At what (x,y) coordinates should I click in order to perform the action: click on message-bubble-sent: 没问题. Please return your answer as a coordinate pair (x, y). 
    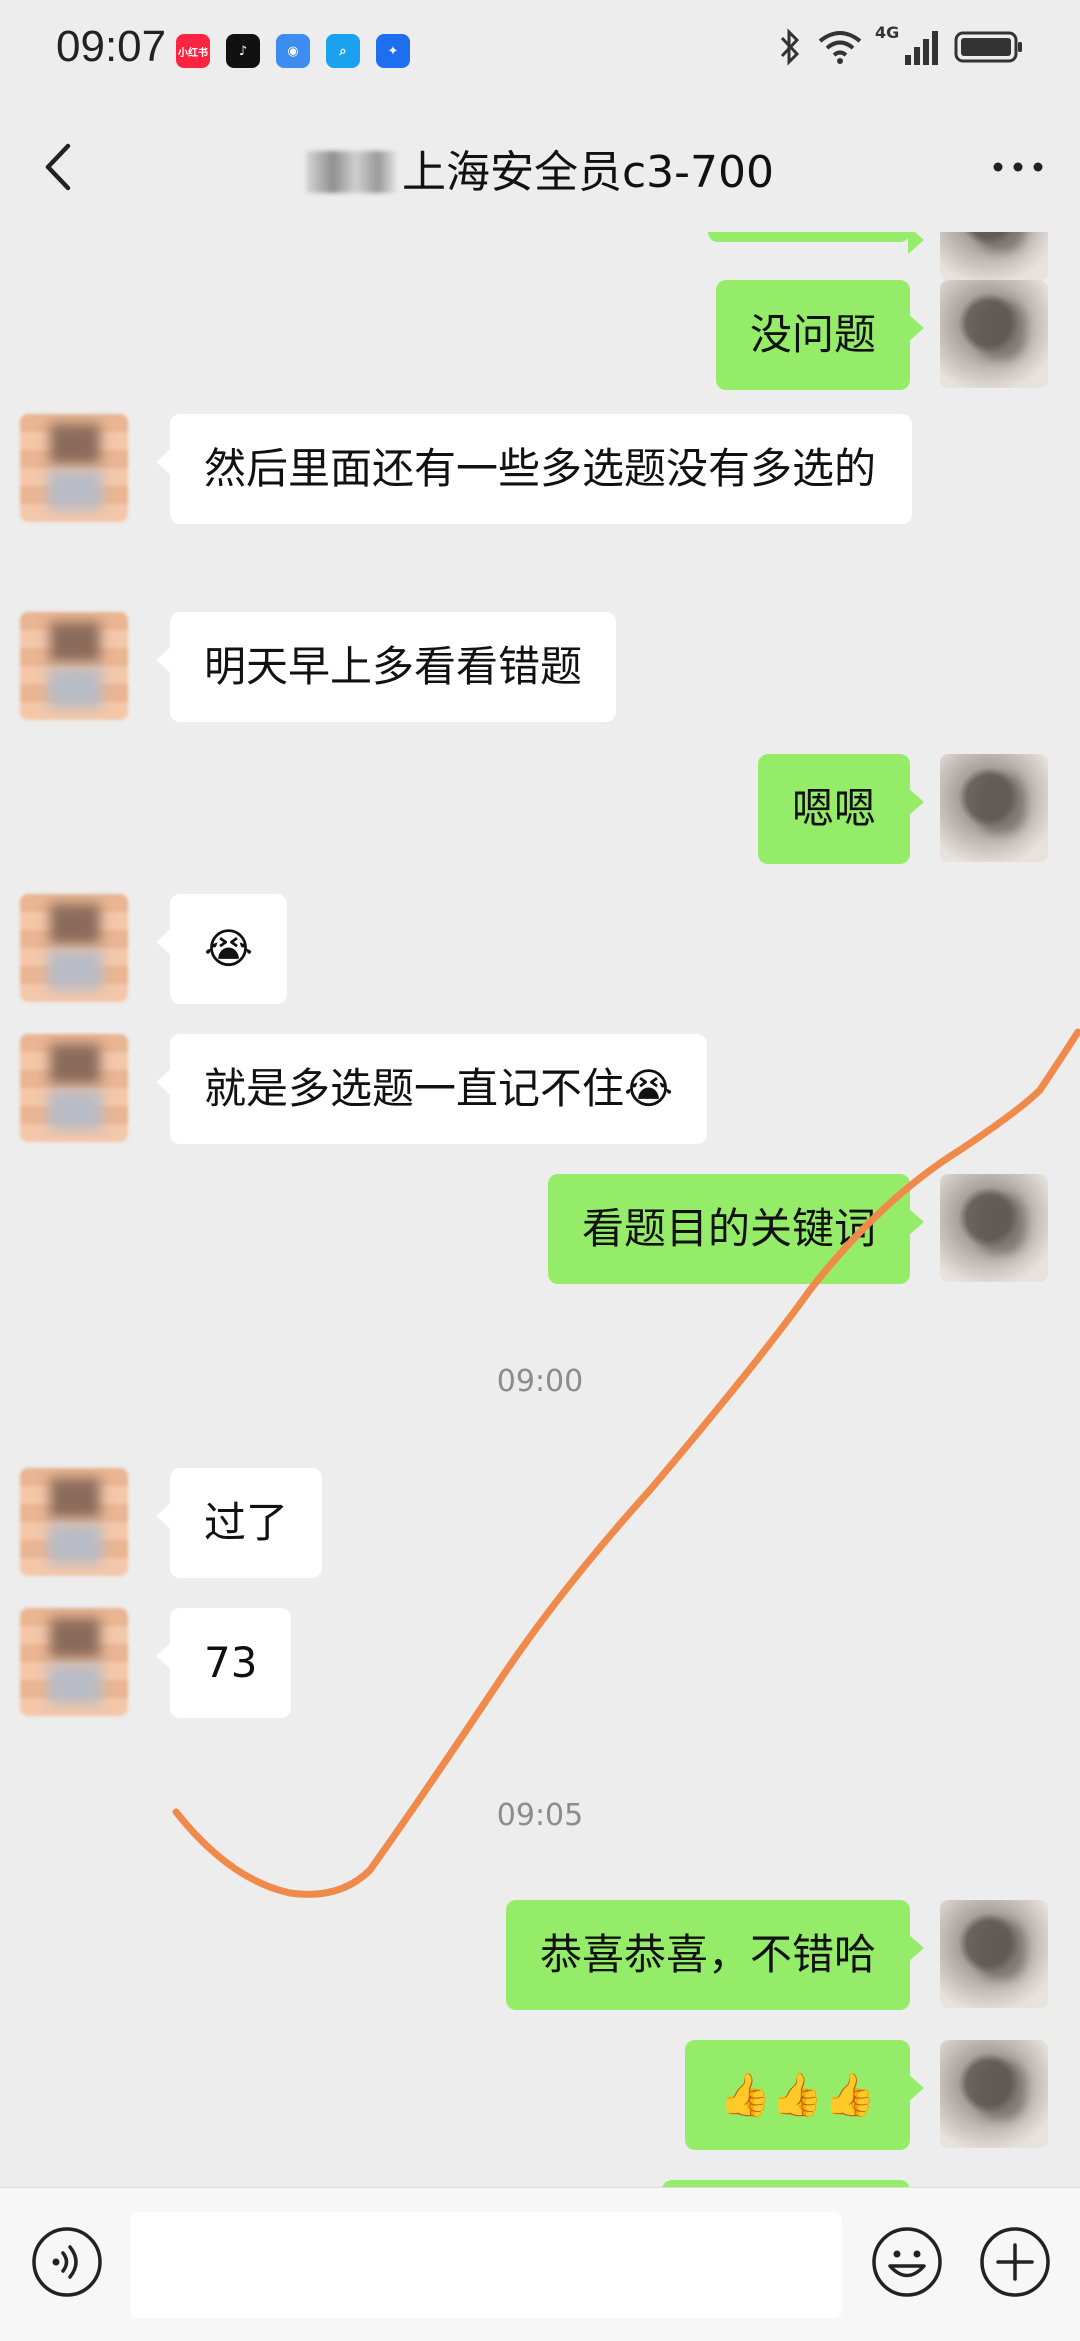
    Looking at the image, I should click on (820, 335).